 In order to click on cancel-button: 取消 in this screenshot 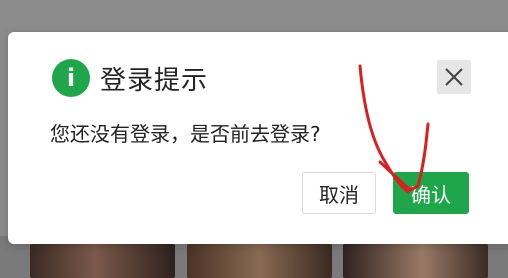, I will do `click(339, 193)`.